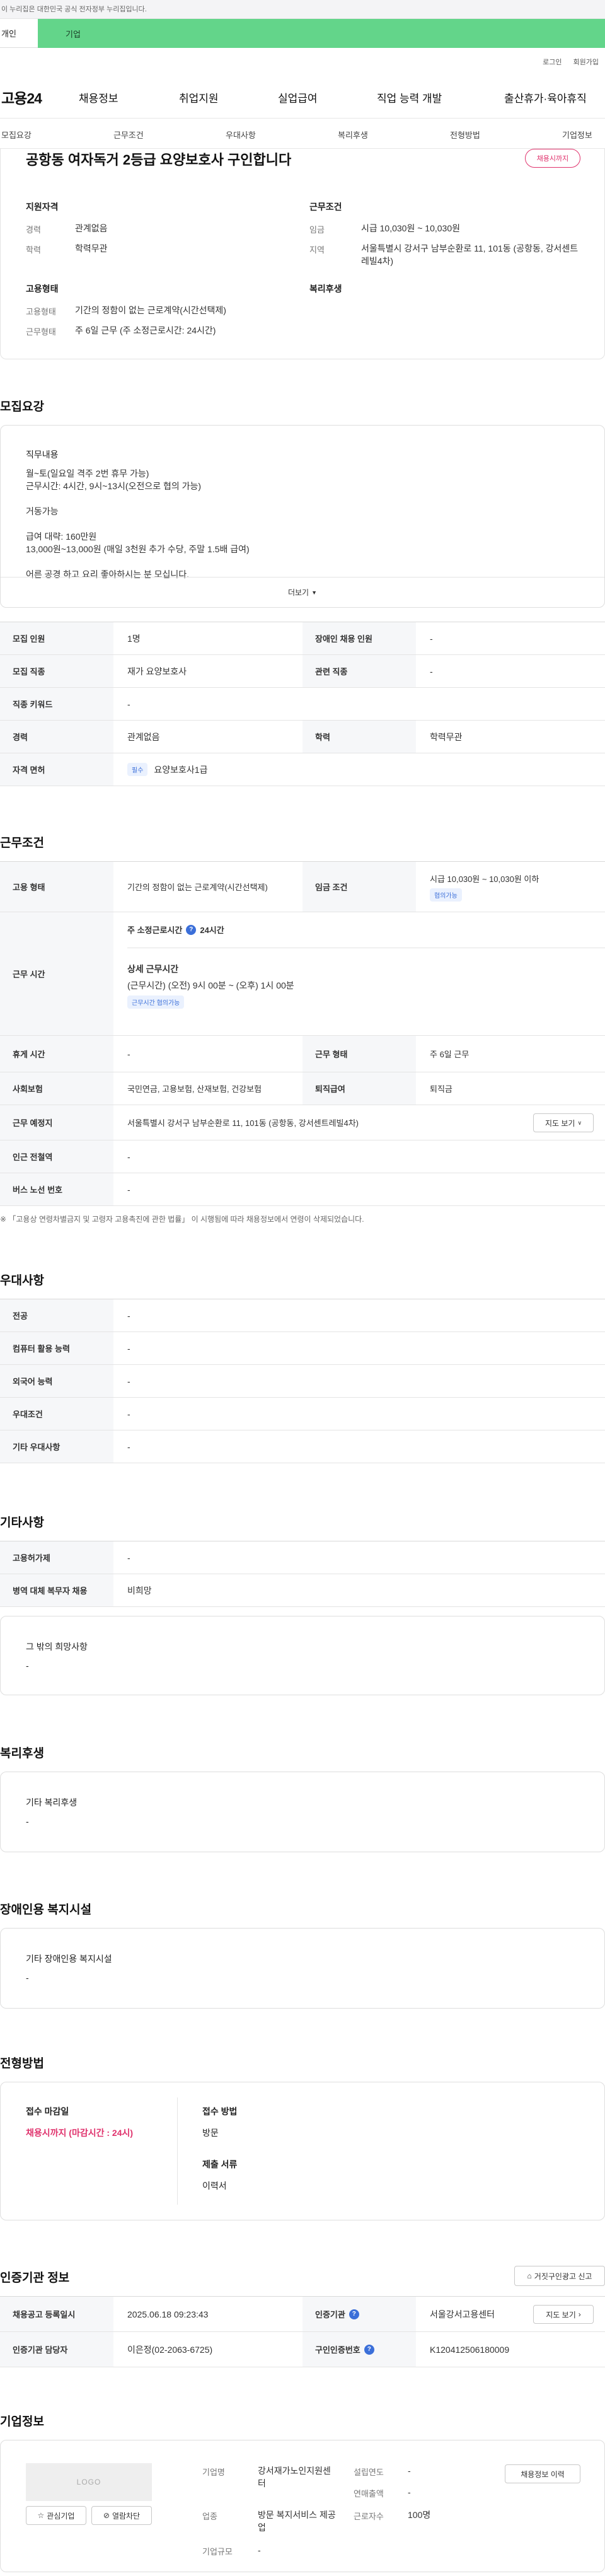  Describe the element at coordinates (52, 1802) in the screenshot. I see `welfare-label: 기타 복리후생` at that location.